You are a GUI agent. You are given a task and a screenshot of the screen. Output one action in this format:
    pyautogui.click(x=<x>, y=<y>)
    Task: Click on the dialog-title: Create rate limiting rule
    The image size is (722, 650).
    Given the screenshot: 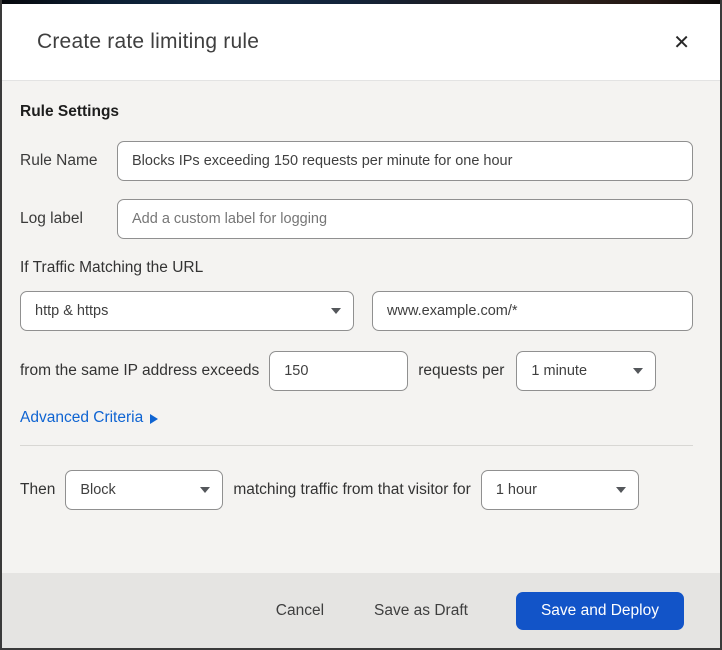 What is the action you would take?
    pyautogui.click(x=148, y=41)
    